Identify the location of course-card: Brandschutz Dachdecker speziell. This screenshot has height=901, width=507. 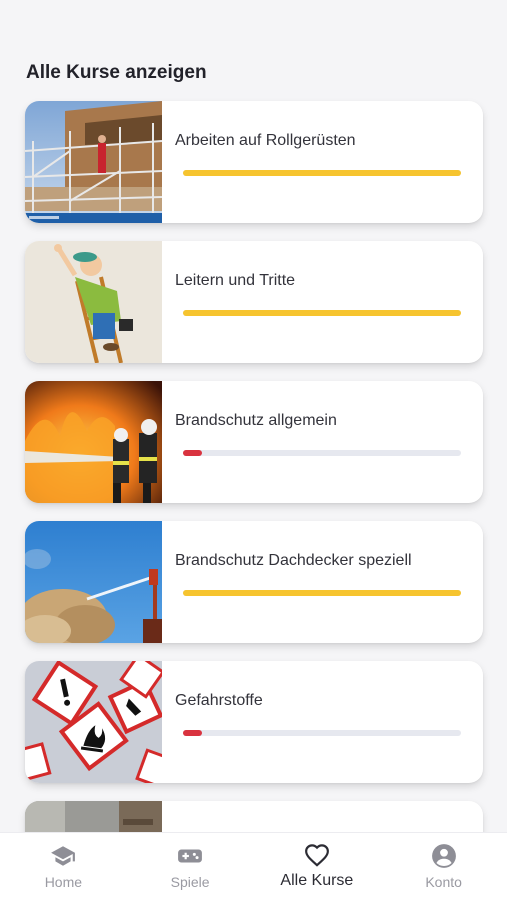
(254, 582).